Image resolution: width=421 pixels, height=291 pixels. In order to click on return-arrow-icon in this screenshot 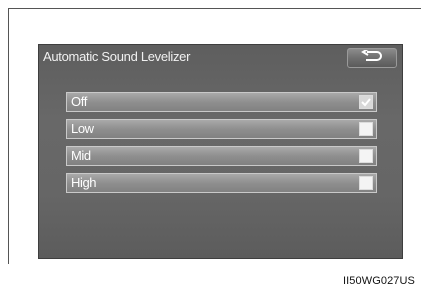, I will do `click(372, 57)`.